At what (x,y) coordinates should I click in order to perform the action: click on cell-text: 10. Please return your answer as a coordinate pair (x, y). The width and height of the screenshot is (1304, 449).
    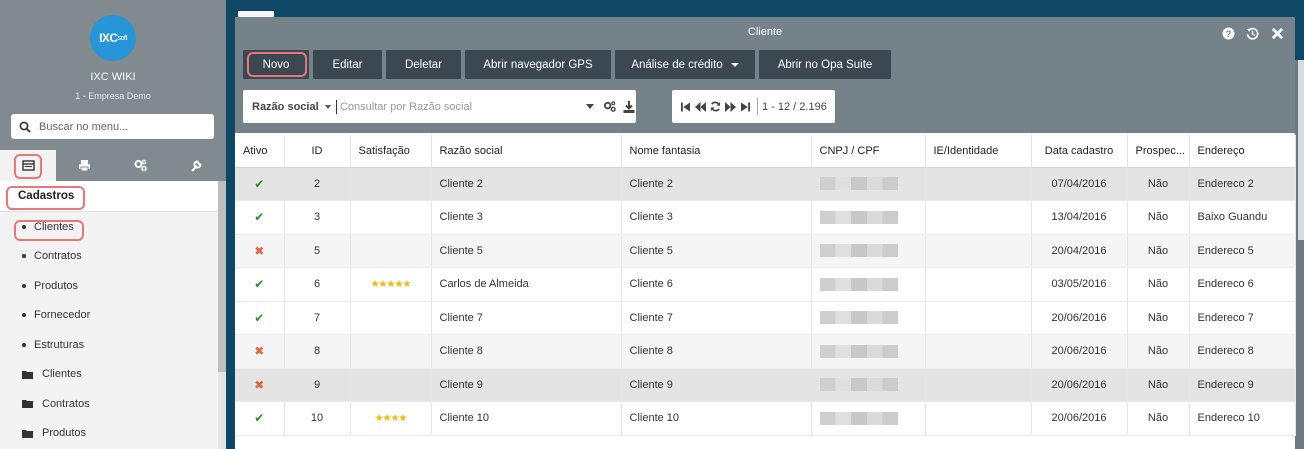
    Looking at the image, I should click on (317, 418).